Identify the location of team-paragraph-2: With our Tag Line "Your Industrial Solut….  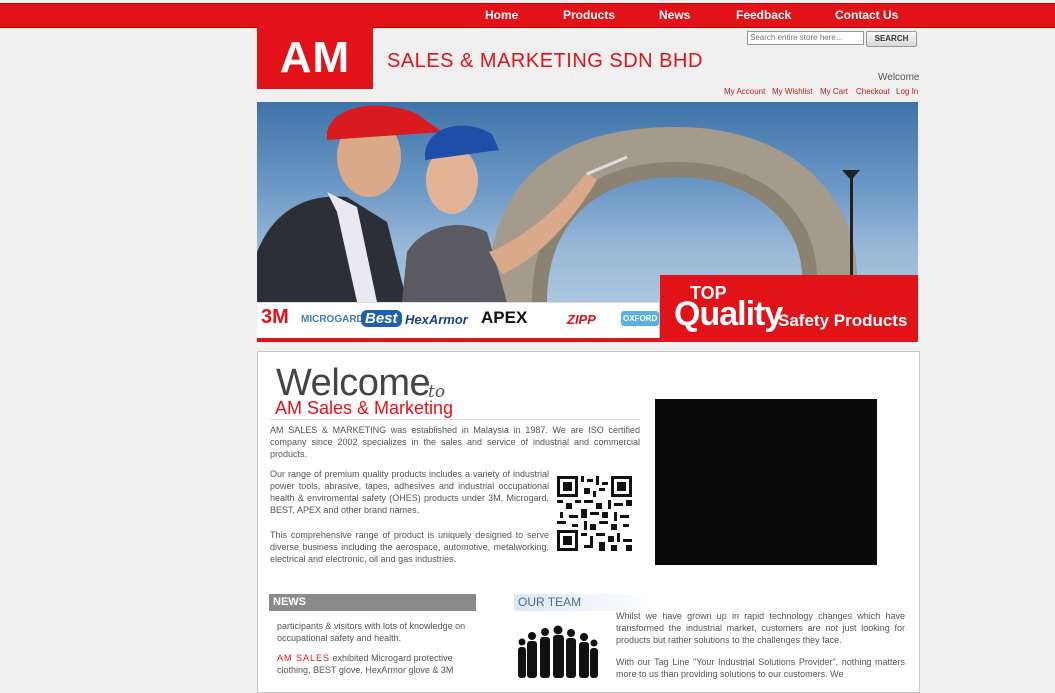
(760, 668).